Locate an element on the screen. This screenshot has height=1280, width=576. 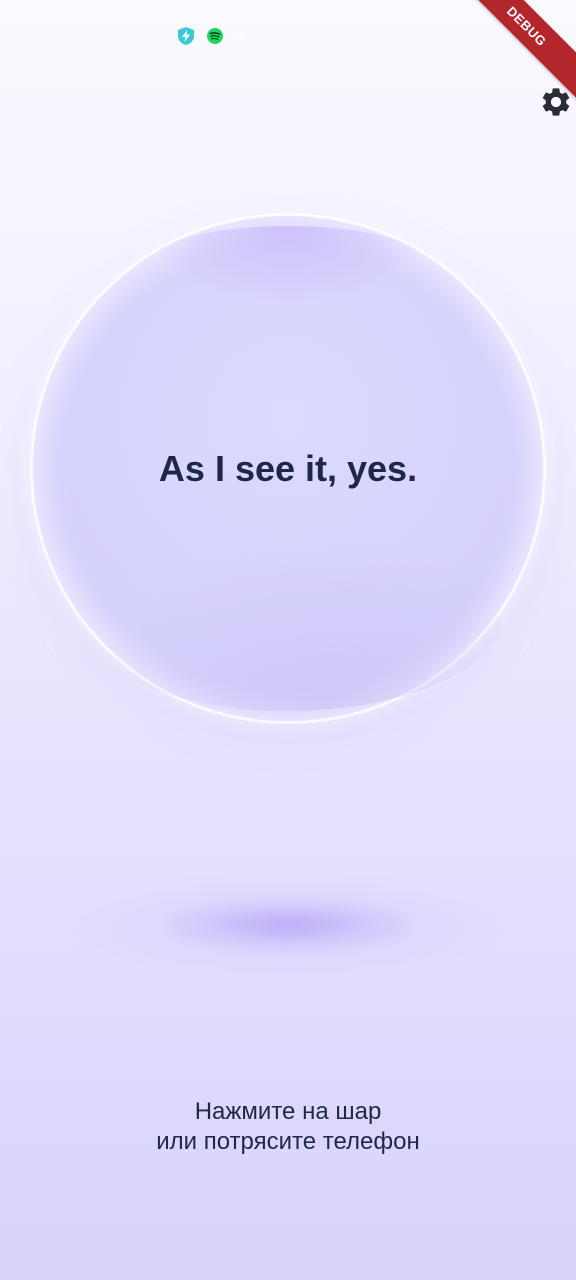
hint-line-1: Нажмите на шар is located at coordinates (288, 1111).